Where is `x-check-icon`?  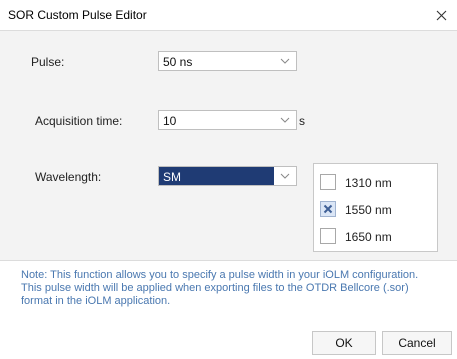 x-check-icon is located at coordinates (328, 209).